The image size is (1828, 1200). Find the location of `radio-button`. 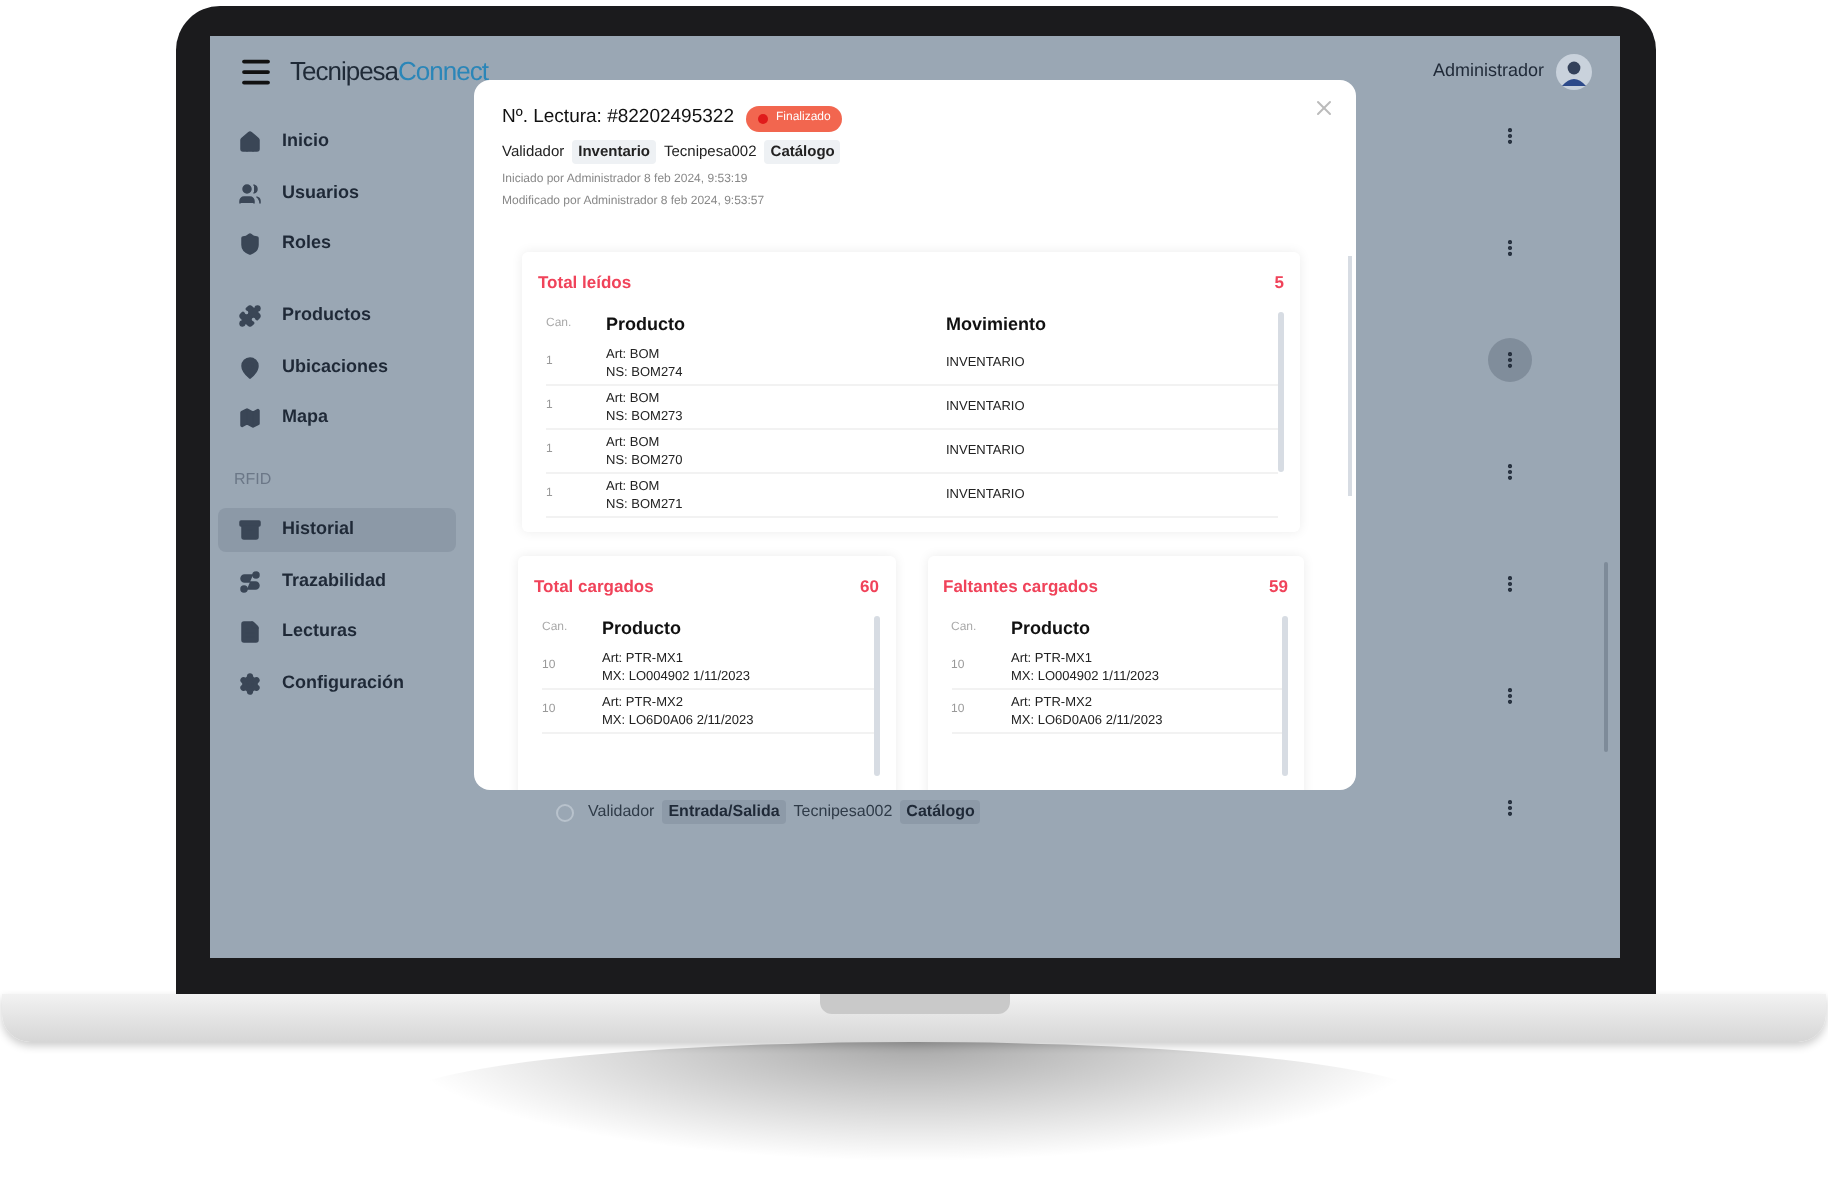

radio-button is located at coordinates (565, 812).